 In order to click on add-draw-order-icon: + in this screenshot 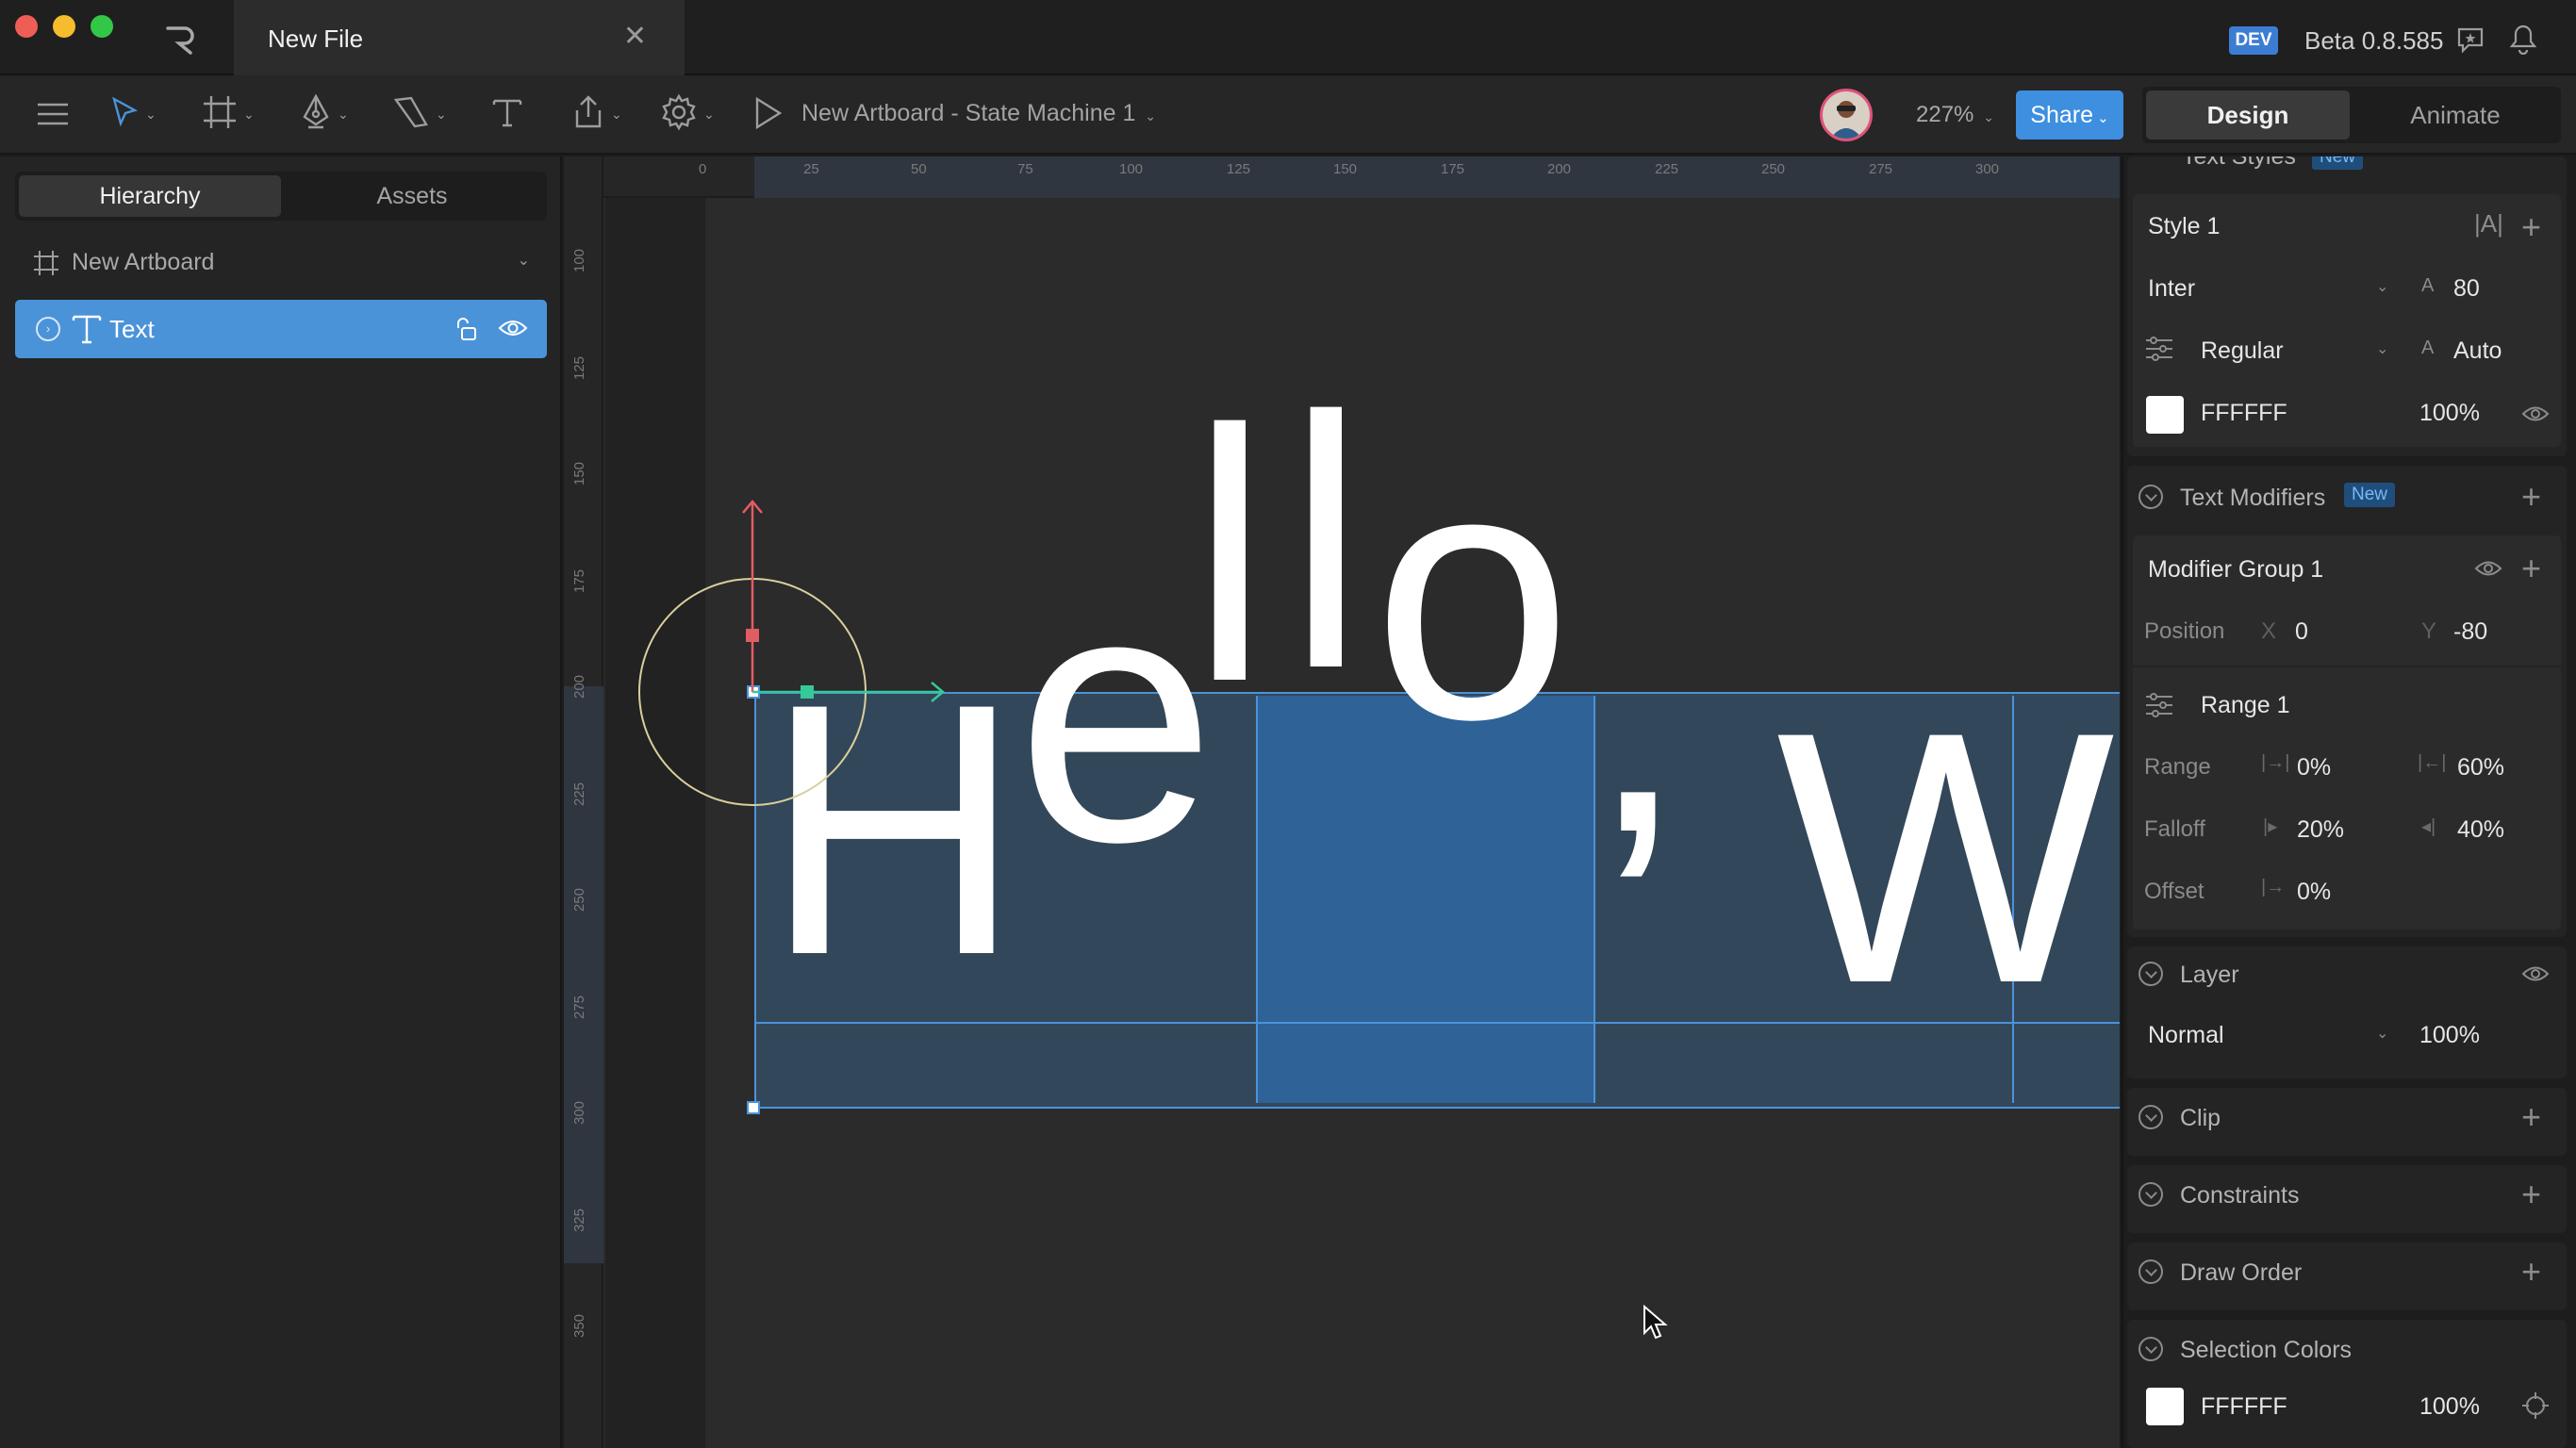, I will do `click(2531, 1272)`.